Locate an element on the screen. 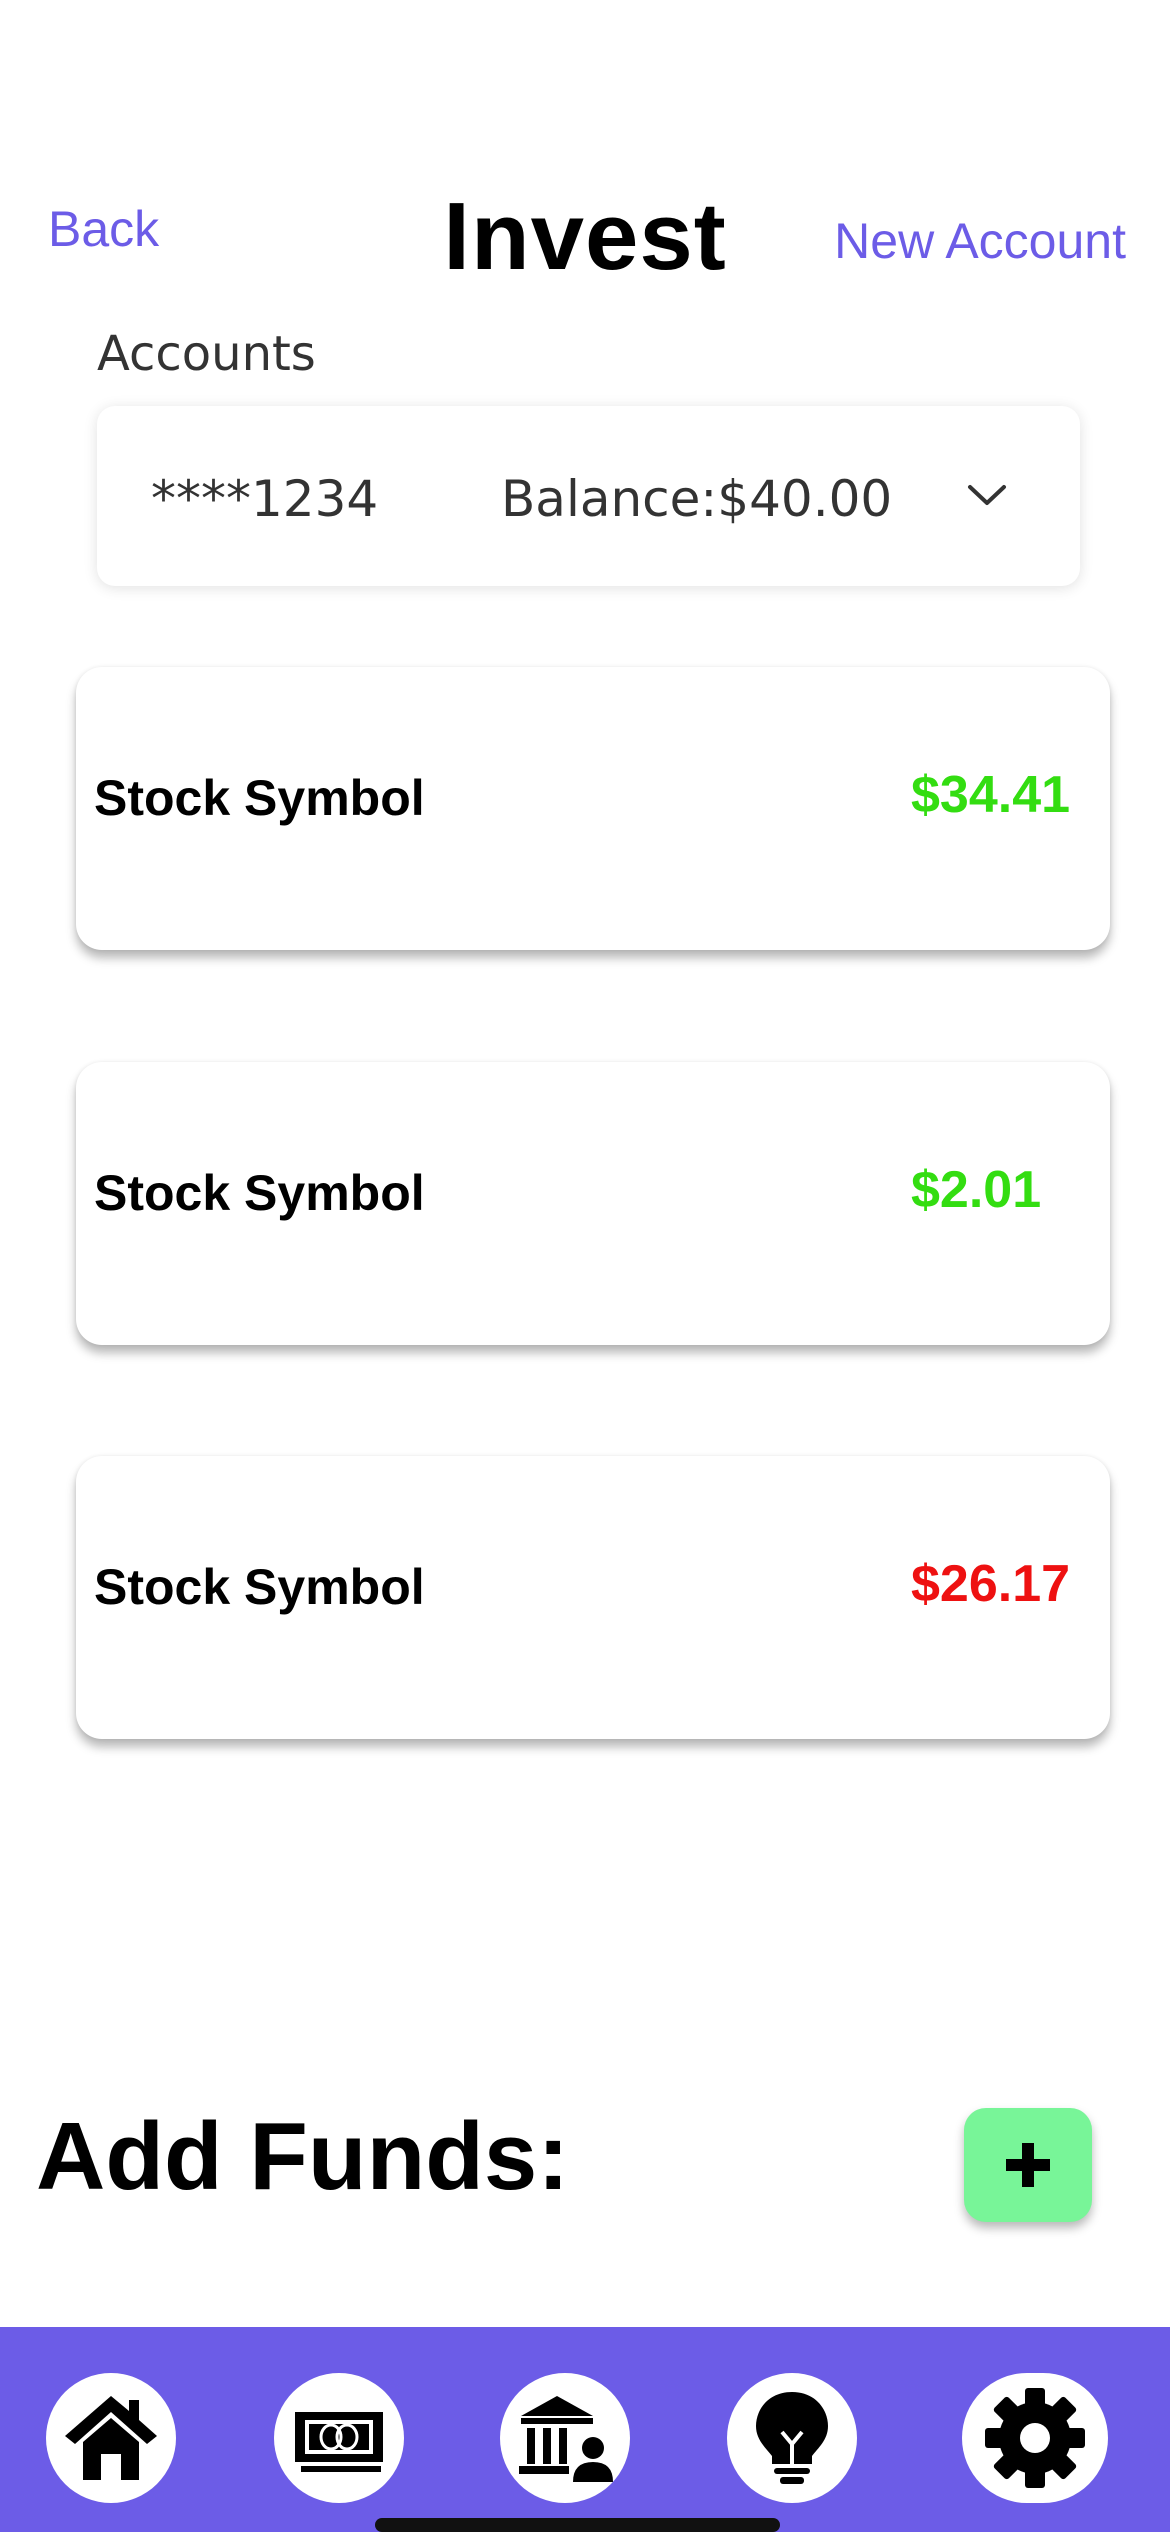 The height and width of the screenshot is (2532, 1170). tab-home is located at coordinates (111, 2438).